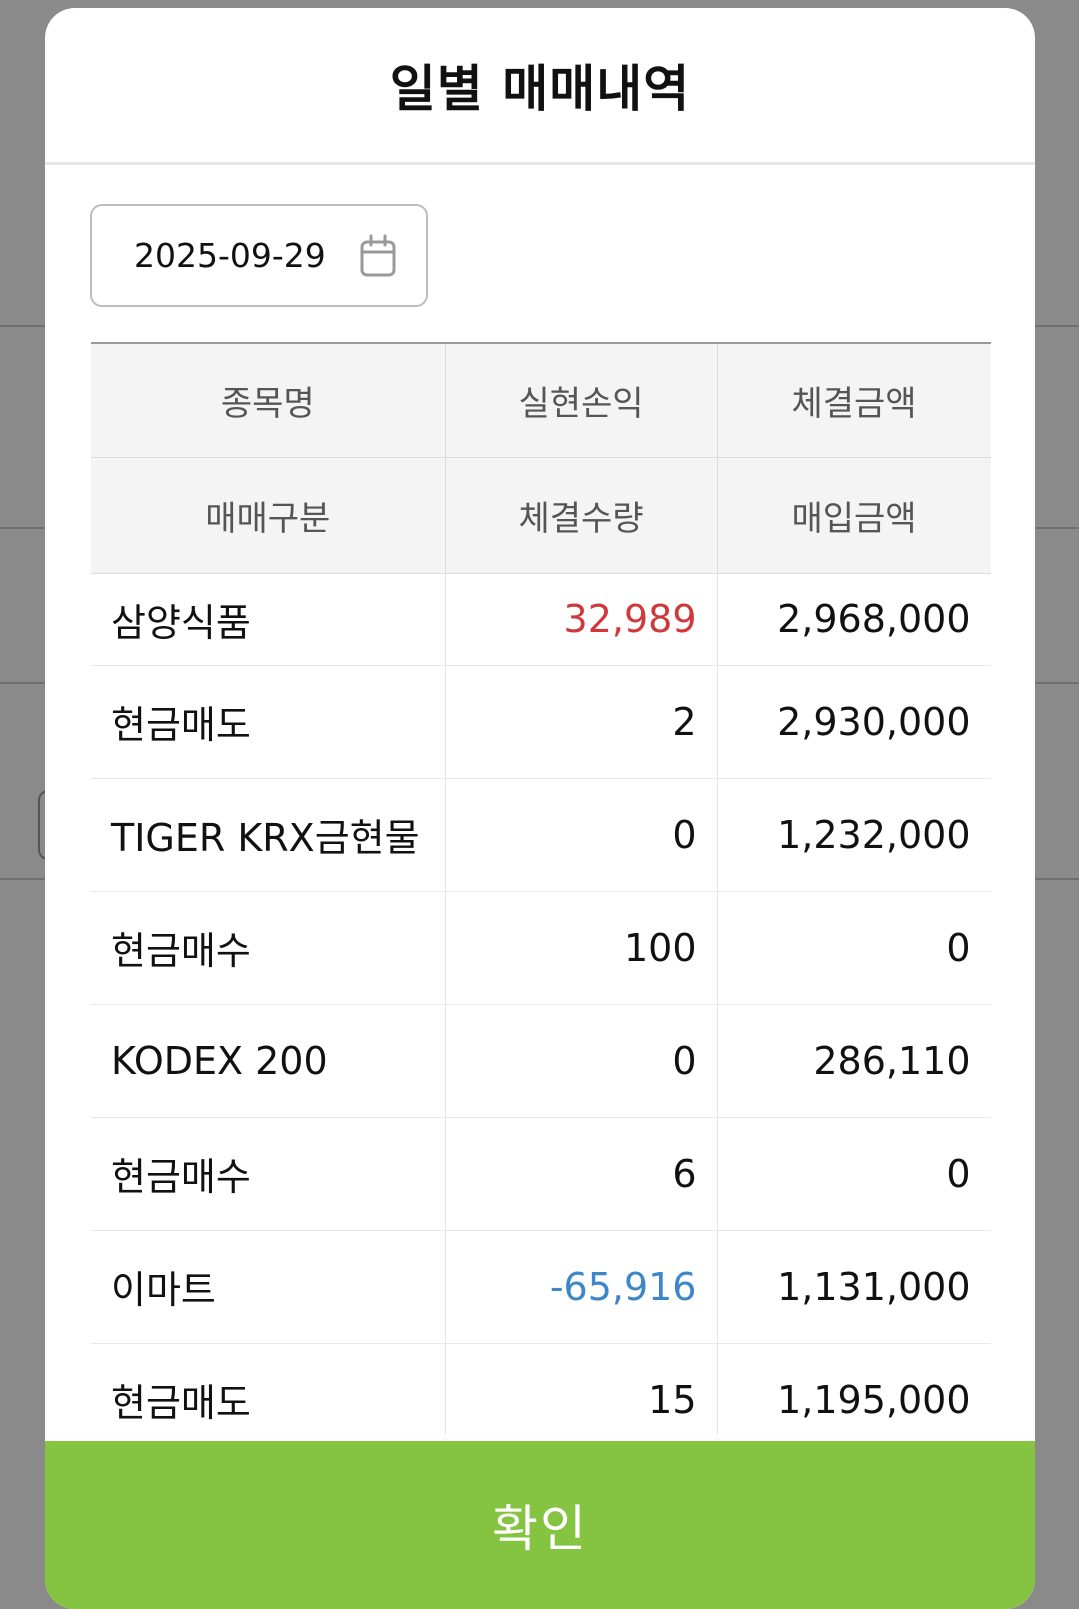 This screenshot has width=1079, height=1609. Describe the element at coordinates (581, 1388) in the screenshot. I see `executed-qty-cell: 15` at that location.